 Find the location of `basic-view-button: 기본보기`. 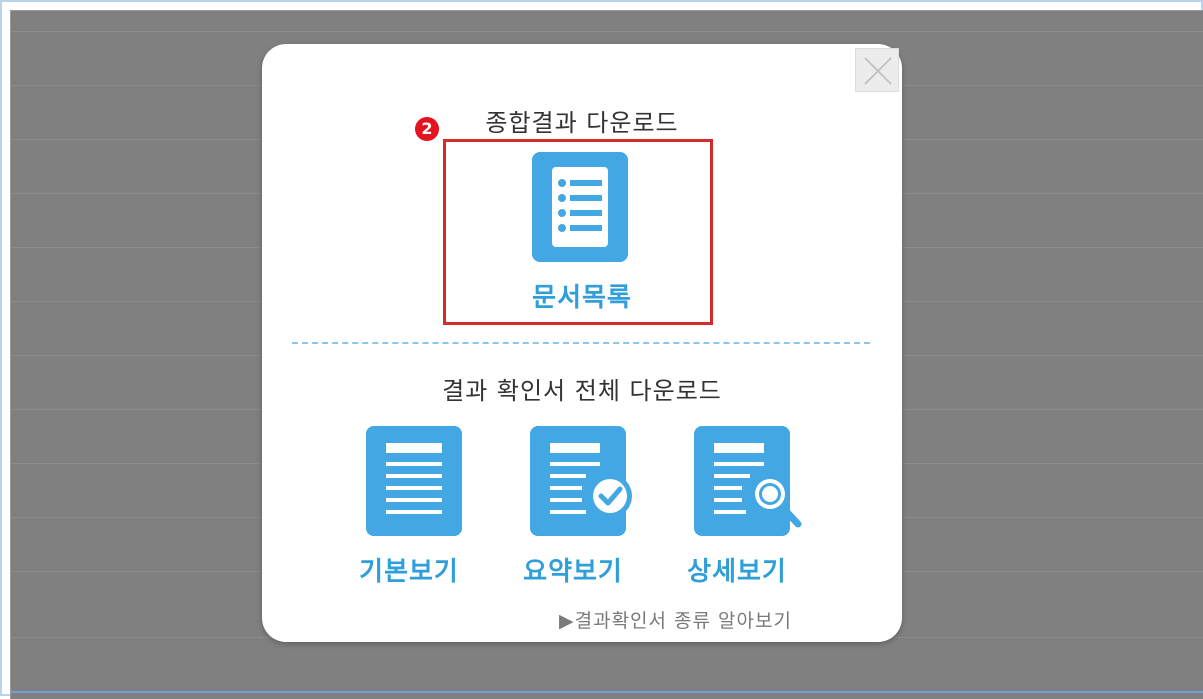

basic-view-button: 기본보기 is located at coordinates (409, 506).